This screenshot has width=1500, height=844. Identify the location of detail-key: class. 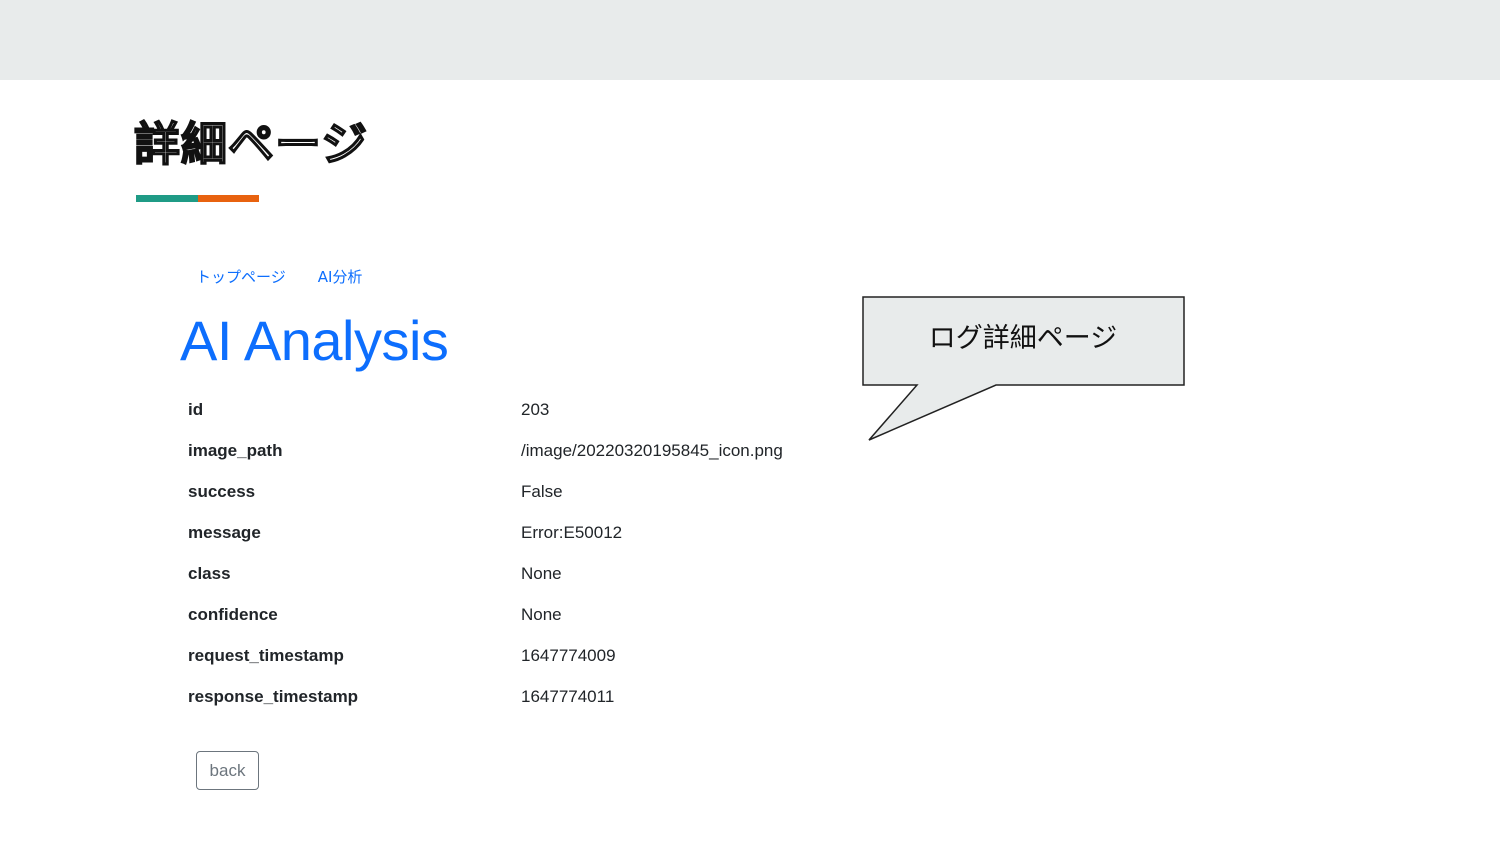
(209, 573).